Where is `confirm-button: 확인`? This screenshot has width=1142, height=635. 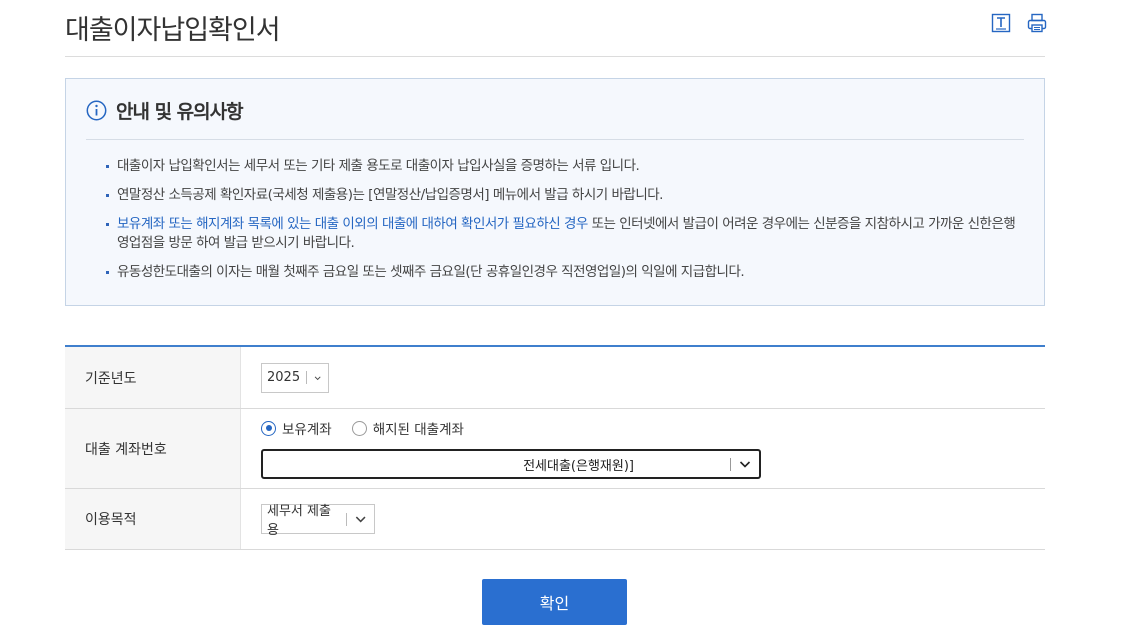 confirm-button: 확인 is located at coordinates (554, 602).